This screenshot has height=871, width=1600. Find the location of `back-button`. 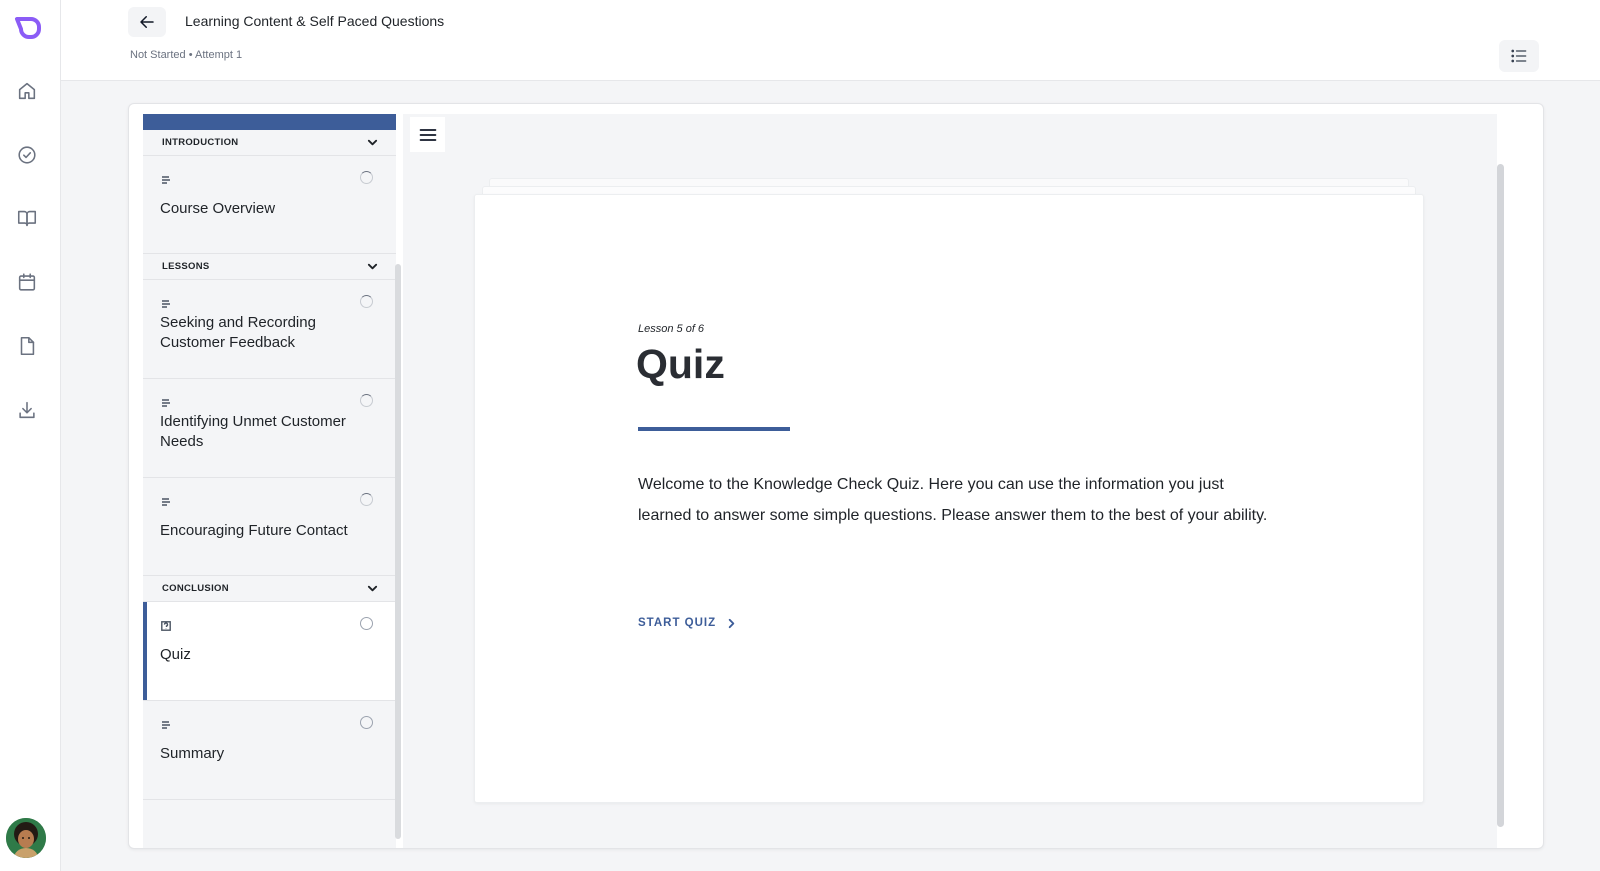

back-button is located at coordinates (147, 22).